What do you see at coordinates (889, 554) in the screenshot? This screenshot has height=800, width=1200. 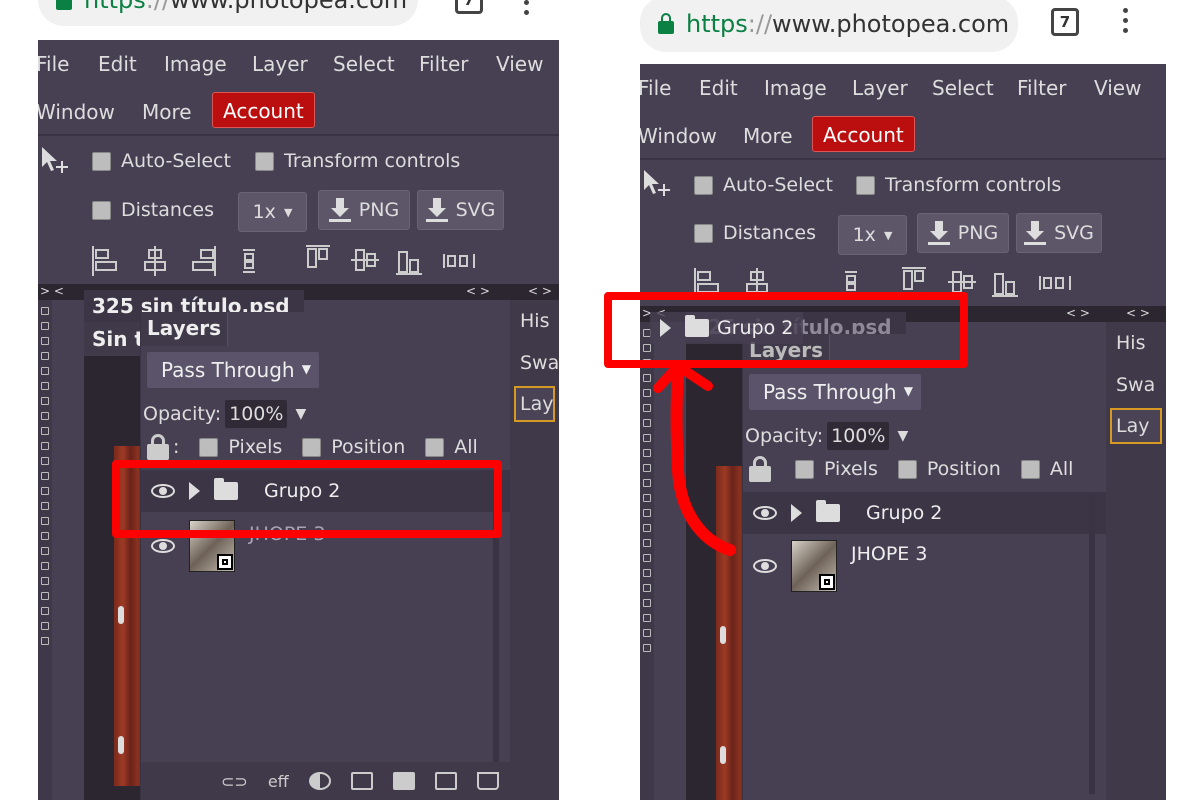 I see `layer-name: JHOPE 3` at bounding box center [889, 554].